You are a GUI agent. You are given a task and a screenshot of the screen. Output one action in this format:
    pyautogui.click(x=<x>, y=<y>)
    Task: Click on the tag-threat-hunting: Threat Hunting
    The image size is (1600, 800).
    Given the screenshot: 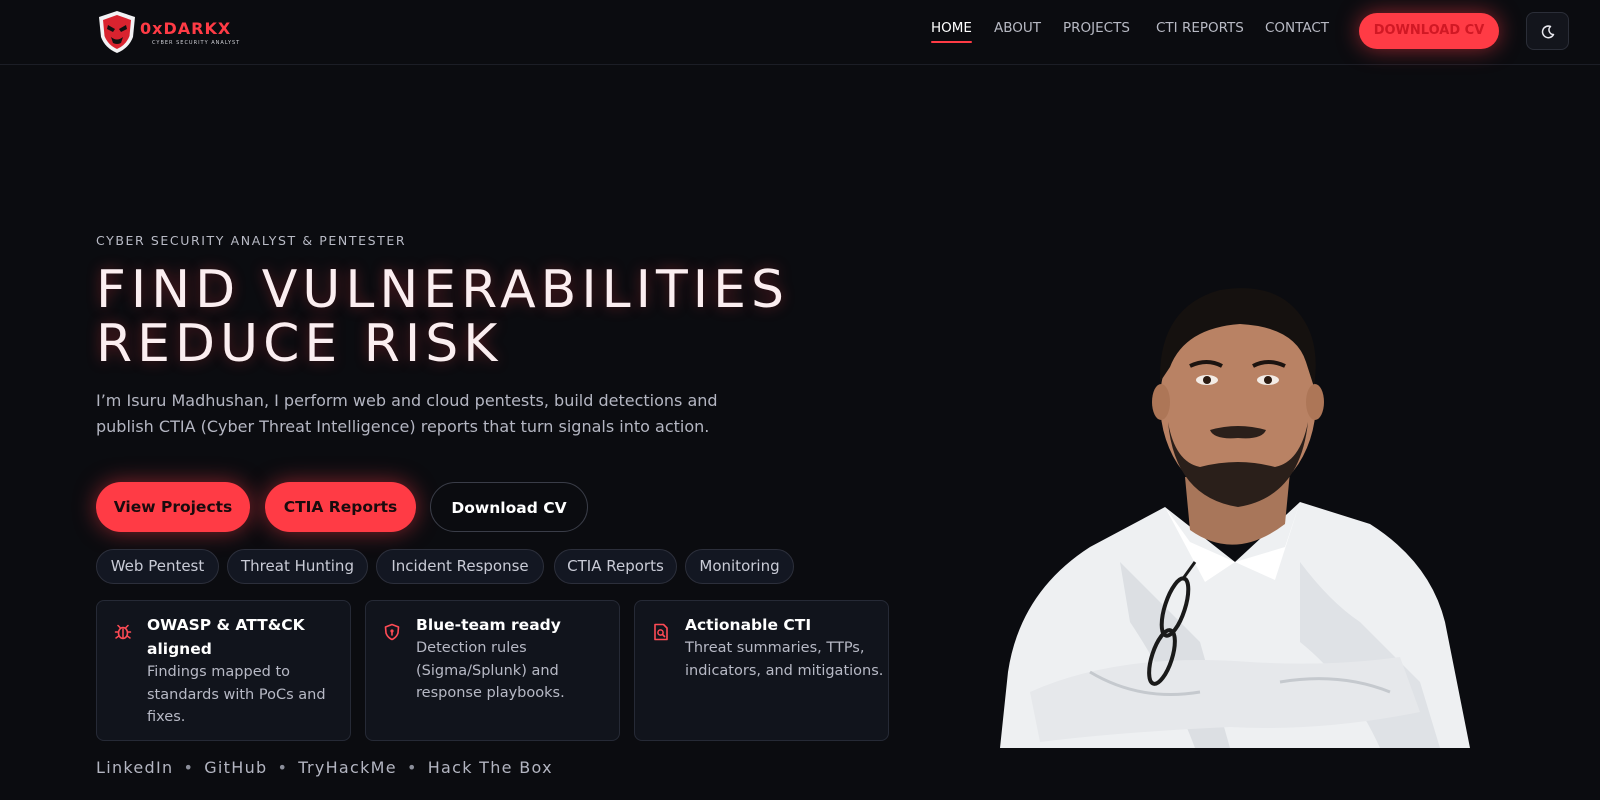 What is the action you would take?
    pyautogui.click(x=297, y=566)
    